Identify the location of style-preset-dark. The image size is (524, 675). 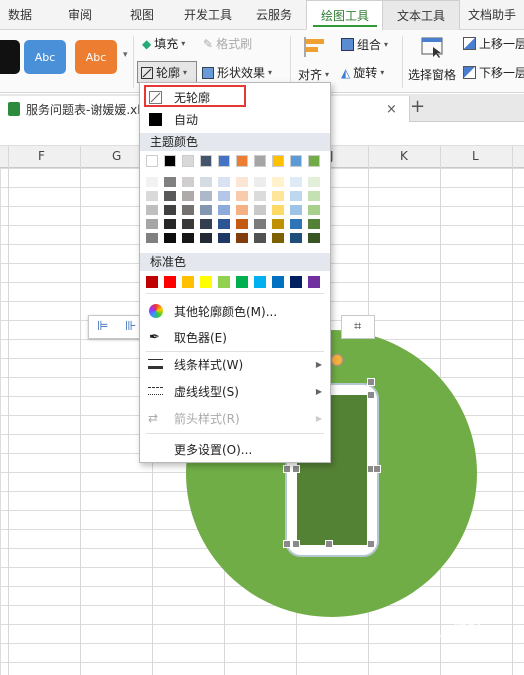
(10, 57).